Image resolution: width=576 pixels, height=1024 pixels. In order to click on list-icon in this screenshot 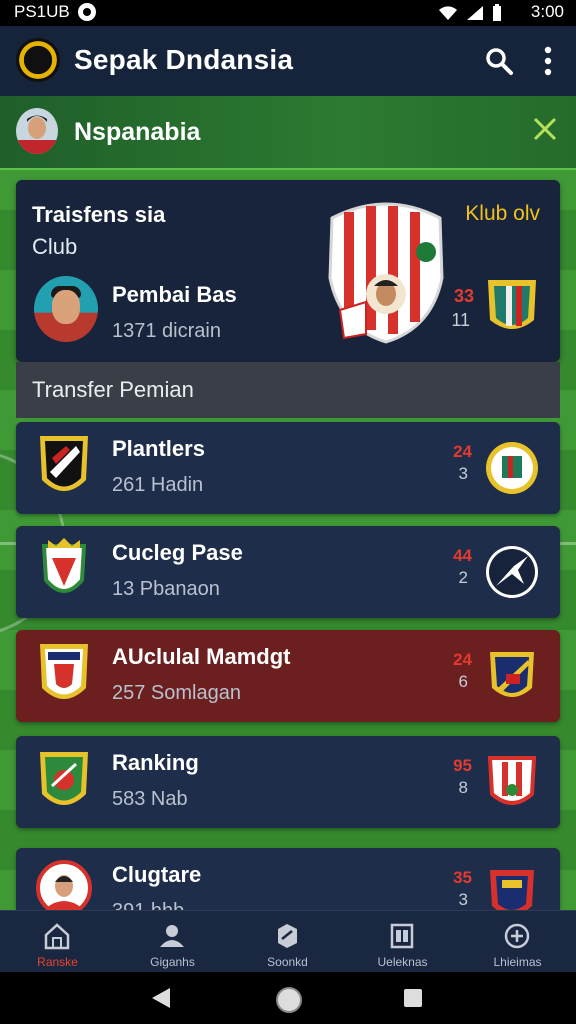, I will do `click(402, 936)`.